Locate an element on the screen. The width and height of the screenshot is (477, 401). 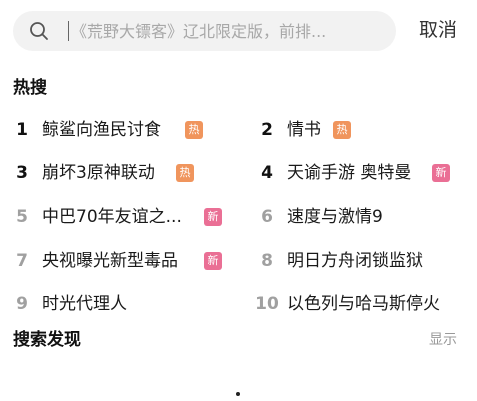
hot-item-text: 央视曝光新型毒品 is located at coordinates (110, 261).